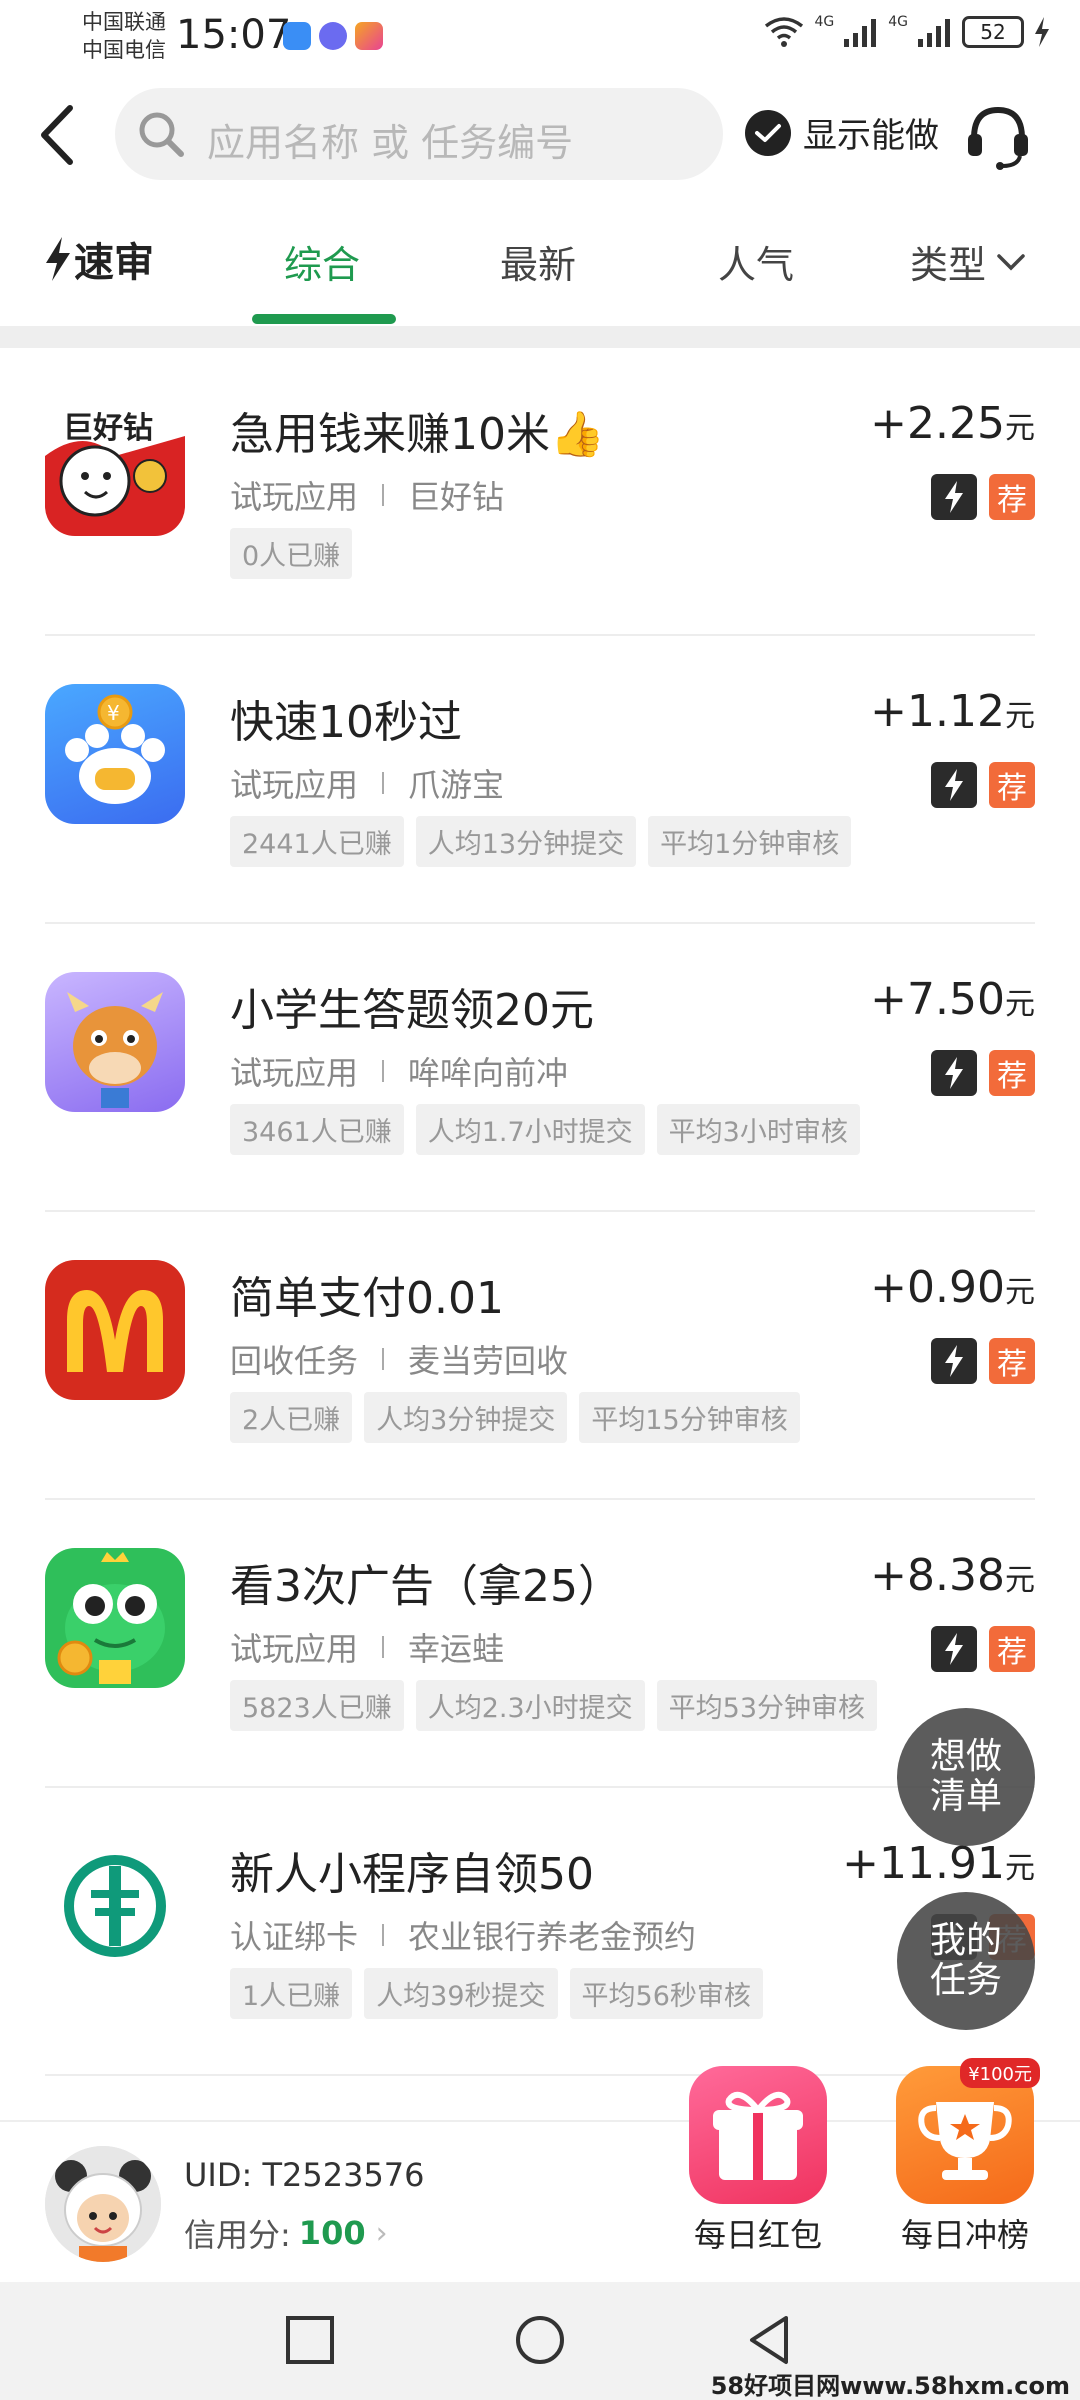 This screenshot has width=1080, height=2400. I want to click on lightning-icon, so click(58, 259).